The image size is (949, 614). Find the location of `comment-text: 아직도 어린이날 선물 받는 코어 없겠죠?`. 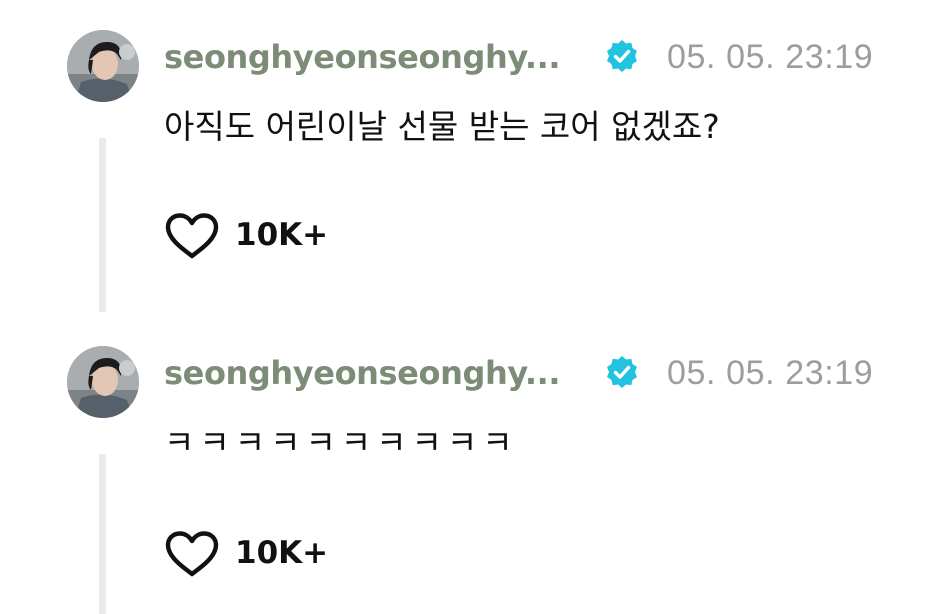

comment-text: 아직도 어린이날 선물 받는 코어 없겠죠? is located at coordinates (442, 126).